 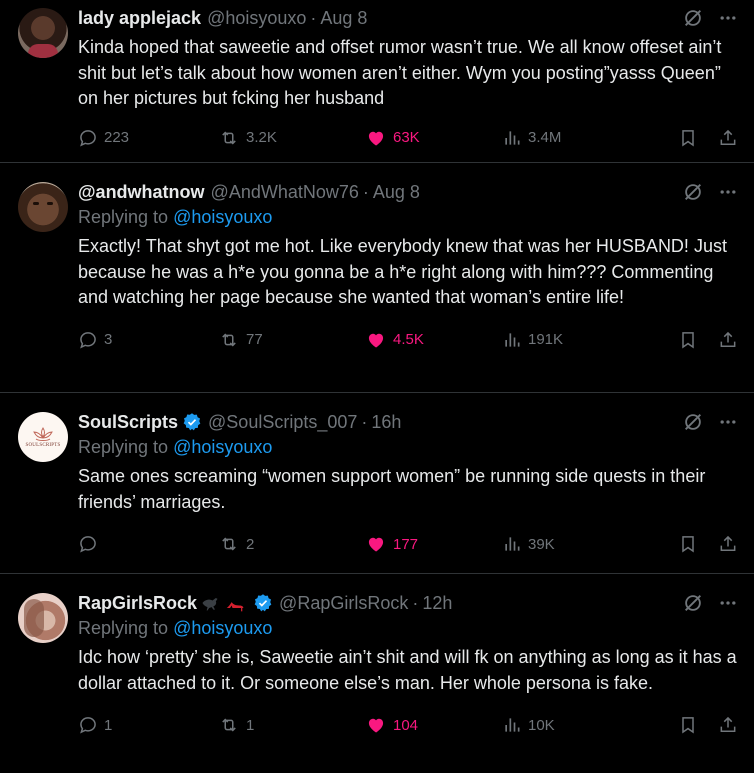 I want to click on like-count: 104, so click(x=406, y=725).